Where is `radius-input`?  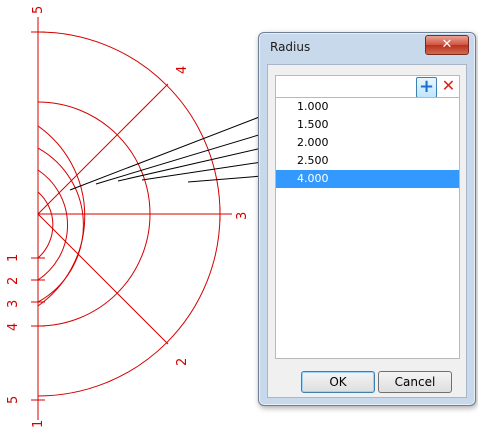 radius-input is located at coordinates (348, 86).